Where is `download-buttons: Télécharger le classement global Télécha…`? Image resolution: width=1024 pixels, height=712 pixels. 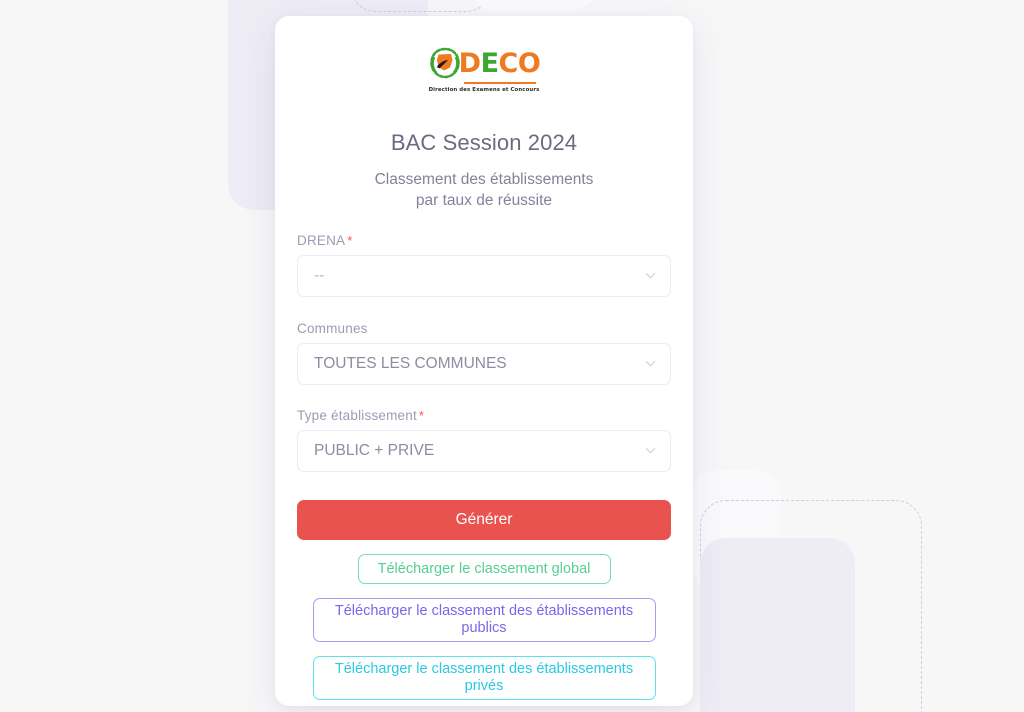
download-buttons: Télécharger le classement global Télécha… is located at coordinates (484, 627).